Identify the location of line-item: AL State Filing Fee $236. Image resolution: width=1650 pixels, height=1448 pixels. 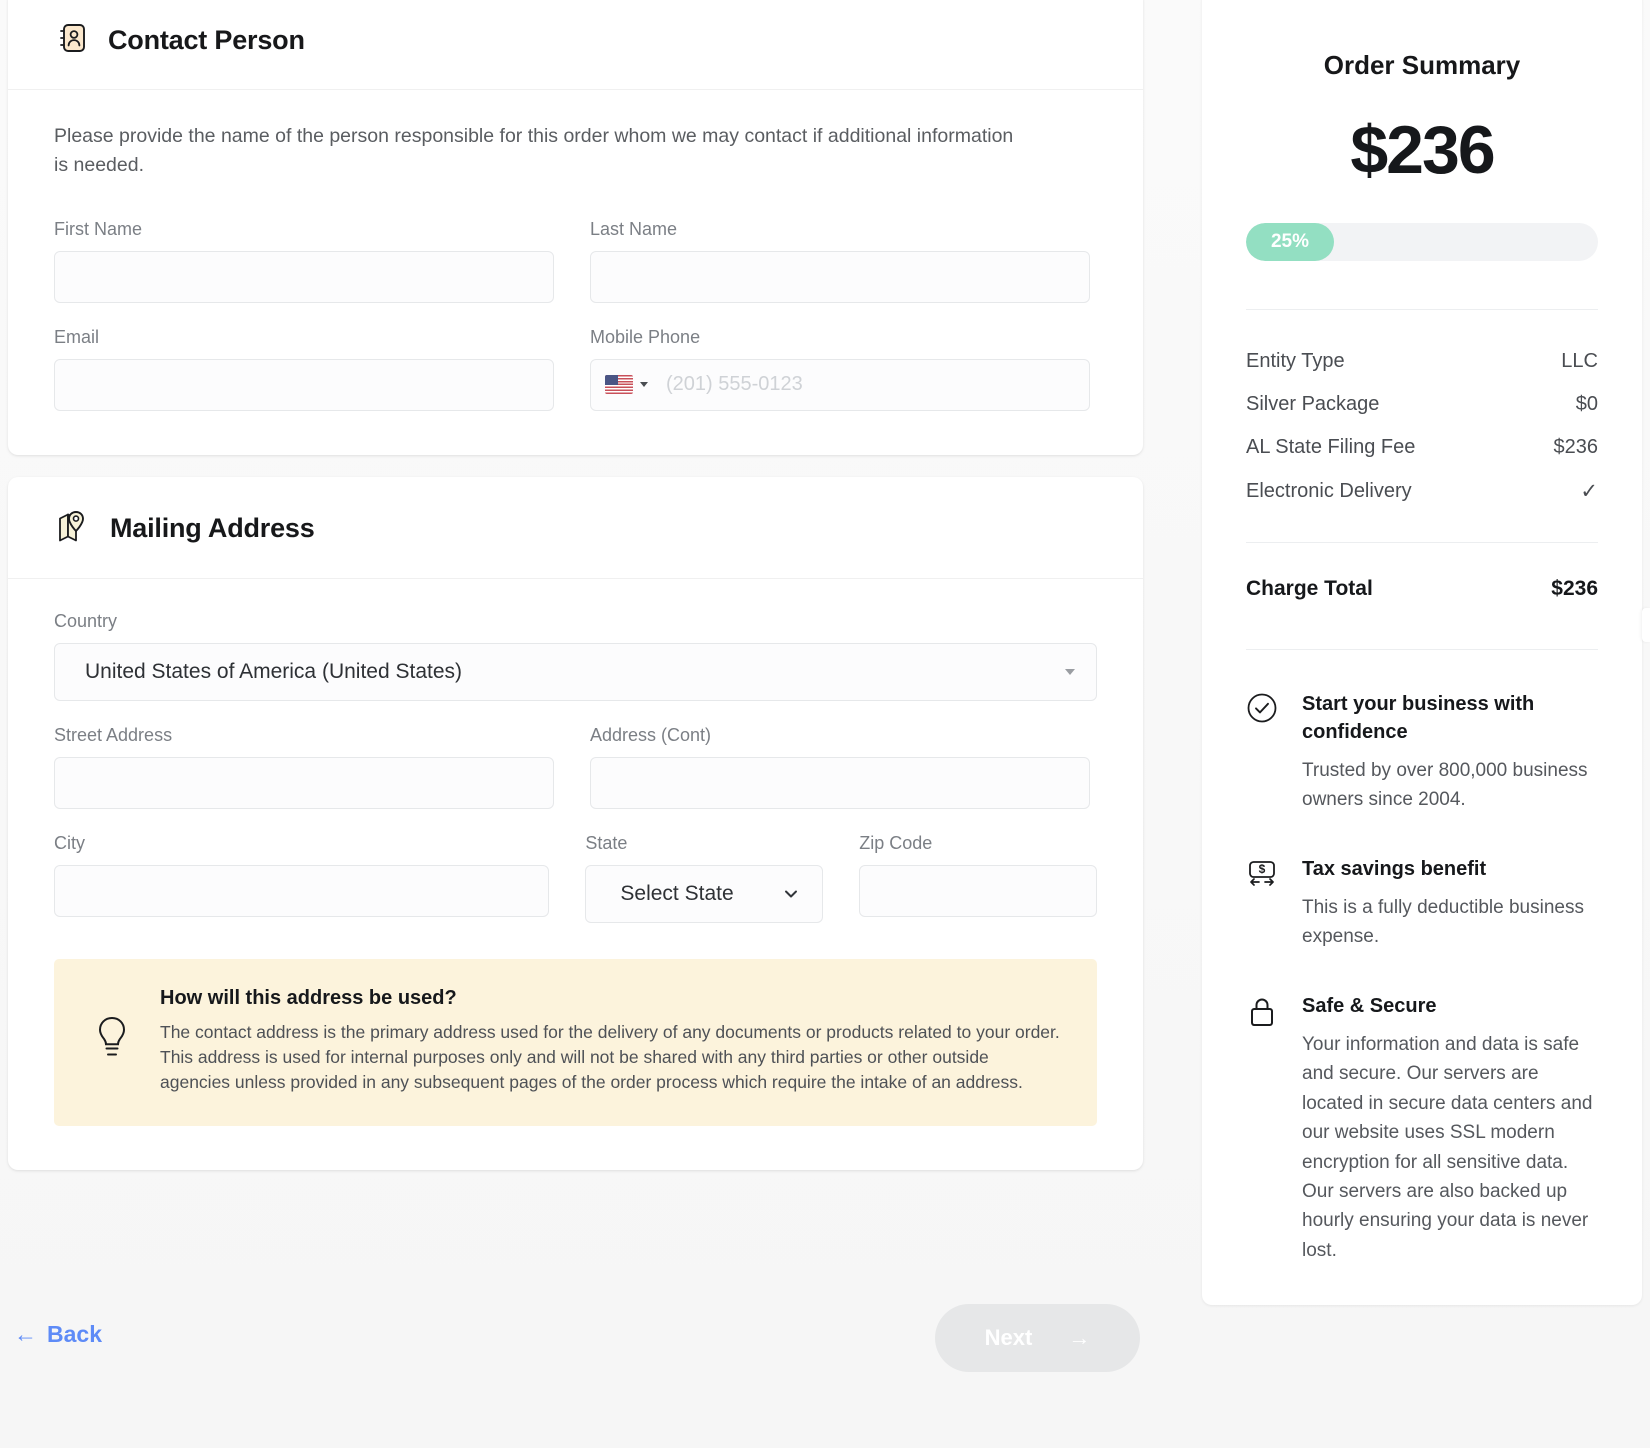
(1422, 447).